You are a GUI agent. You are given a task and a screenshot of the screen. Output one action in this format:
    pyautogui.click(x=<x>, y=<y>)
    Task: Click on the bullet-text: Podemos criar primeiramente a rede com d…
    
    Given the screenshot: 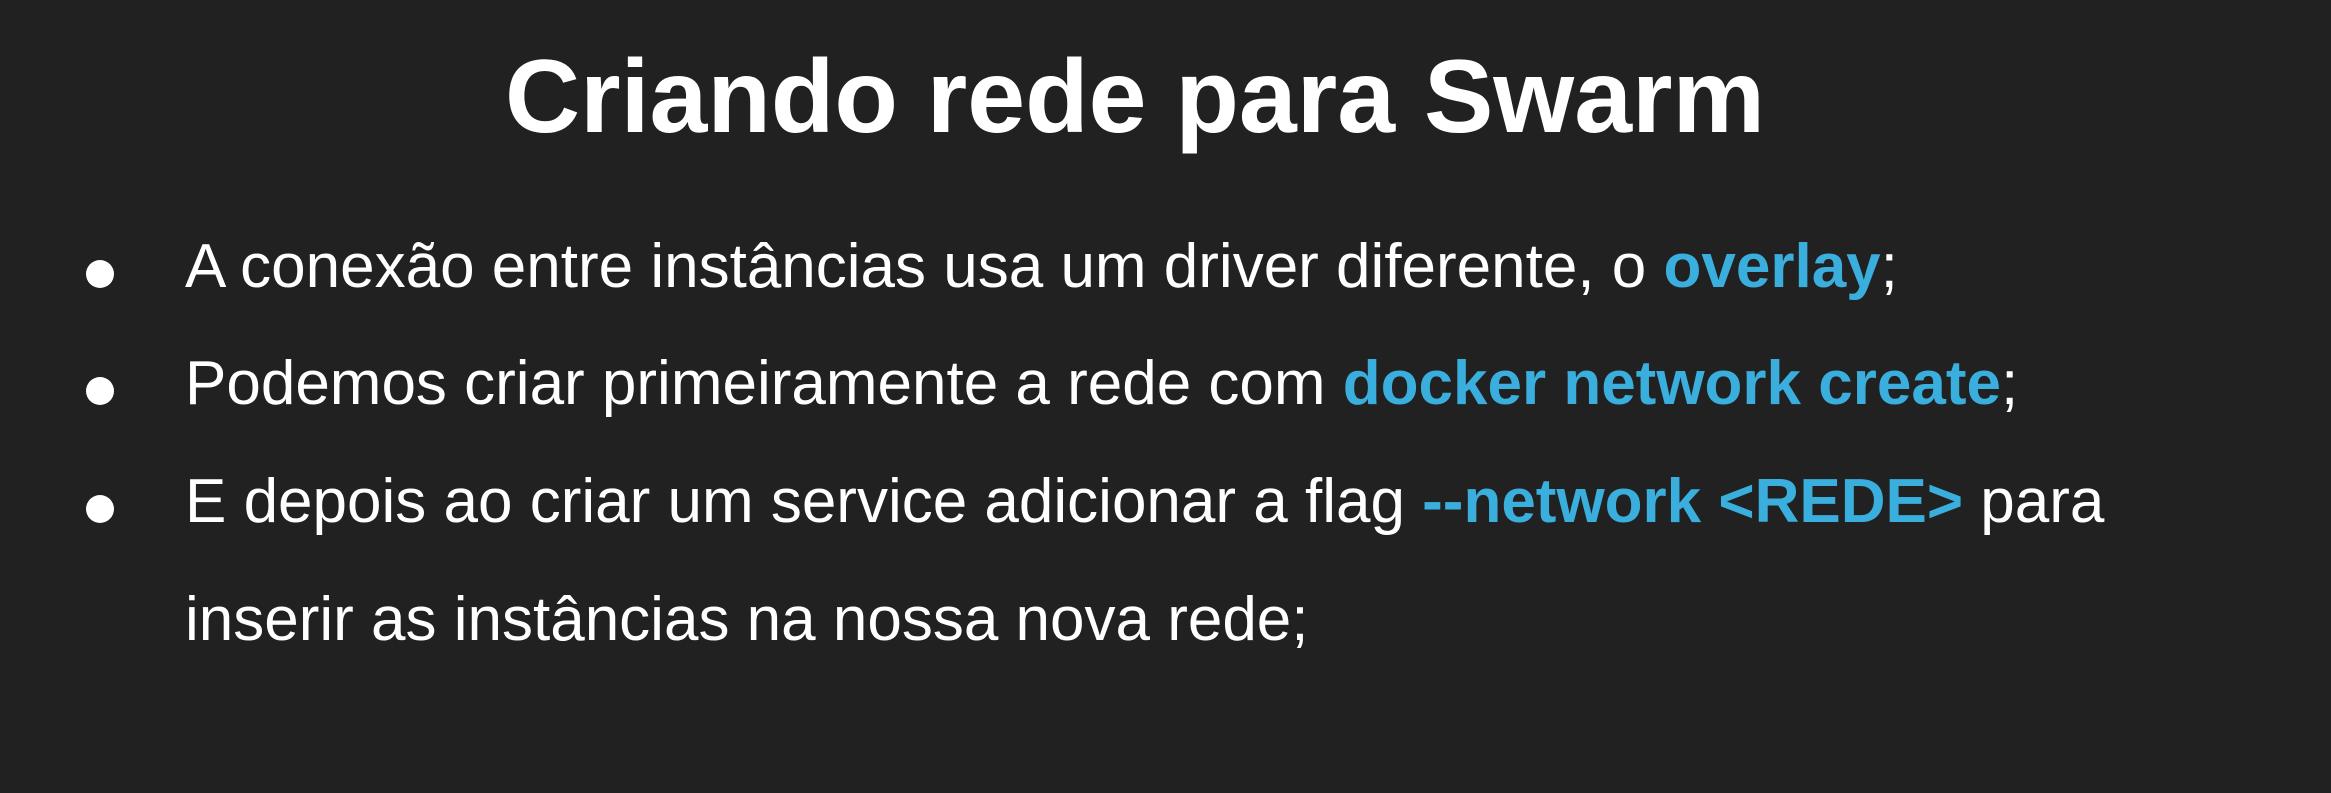 What is the action you would take?
    pyautogui.click(x=1101, y=384)
    